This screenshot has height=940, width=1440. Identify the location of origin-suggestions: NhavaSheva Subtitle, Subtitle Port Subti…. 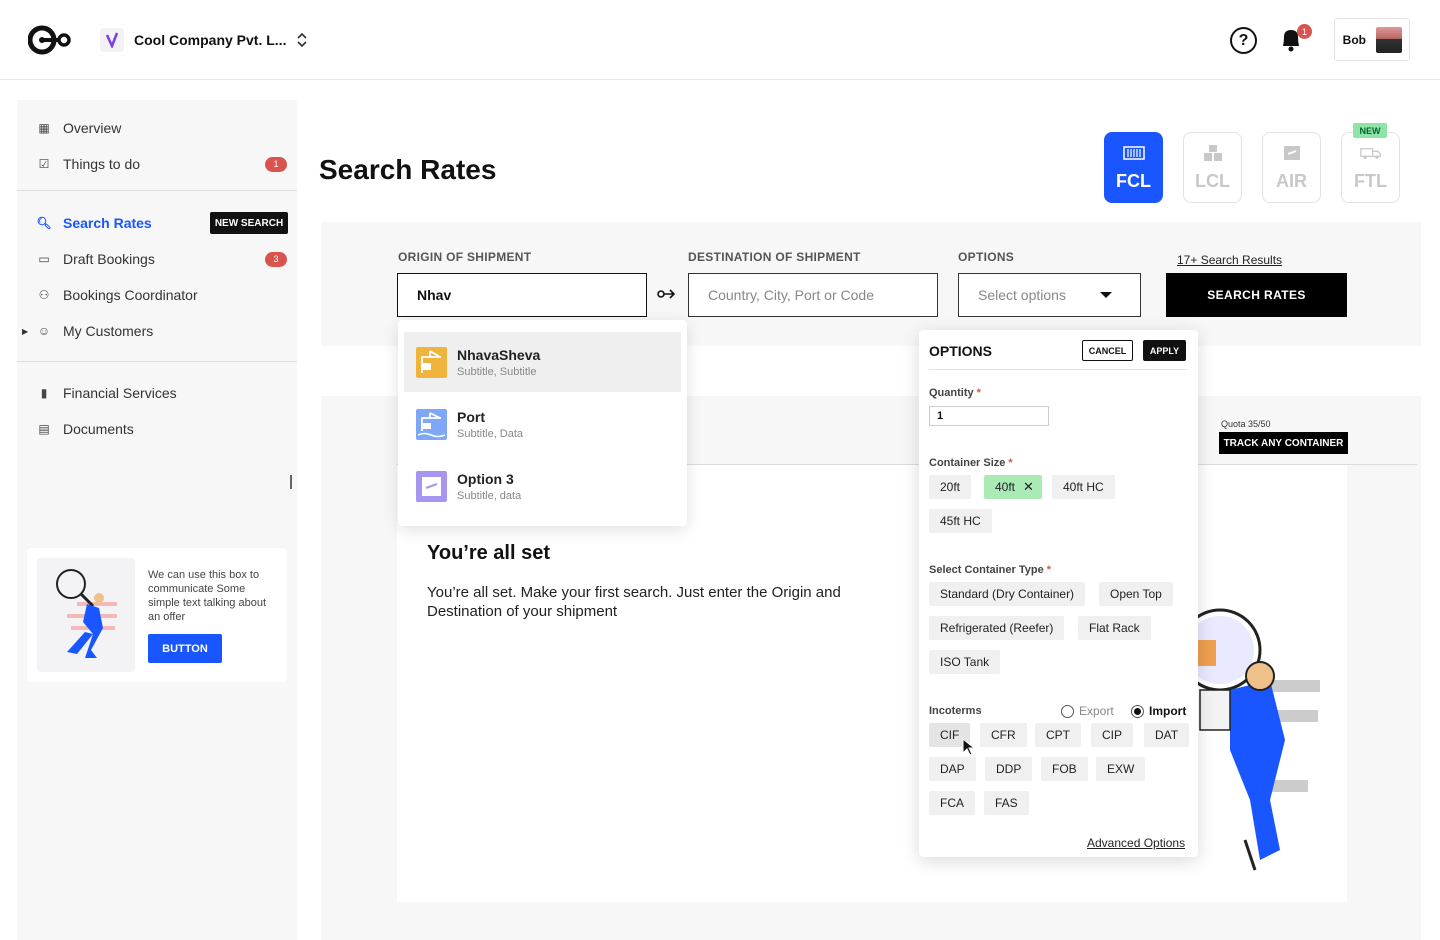
(542, 423).